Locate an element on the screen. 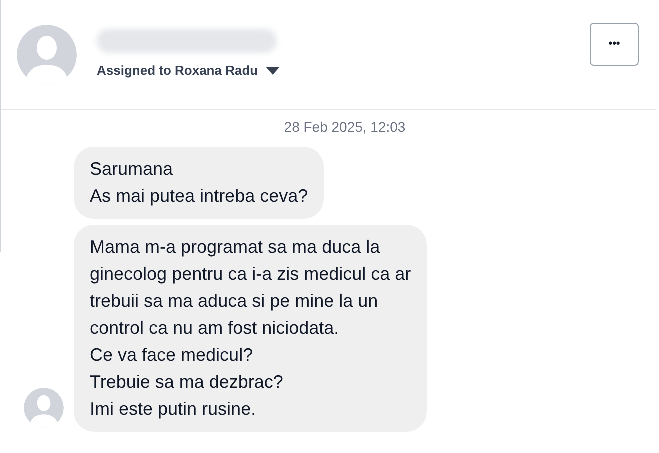 The image size is (659, 453). message-bubble: Sarumana As mai putea intreba ceva? is located at coordinates (199, 183).